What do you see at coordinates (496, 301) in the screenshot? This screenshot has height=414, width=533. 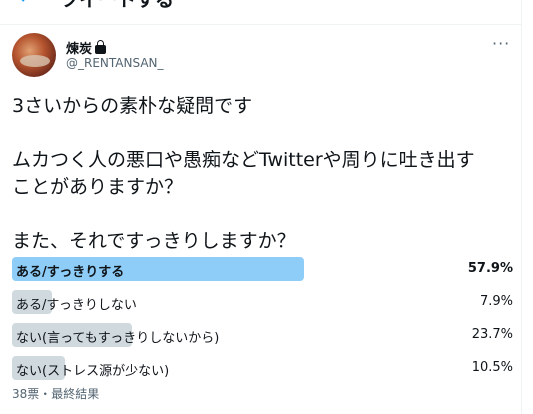 I see `poll-option-percent: 7.9%` at bounding box center [496, 301].